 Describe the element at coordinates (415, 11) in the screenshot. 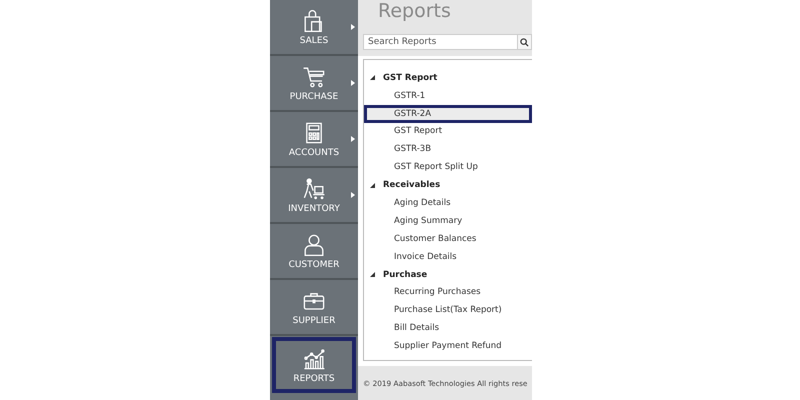

I see `page-title: Reports` at that location.